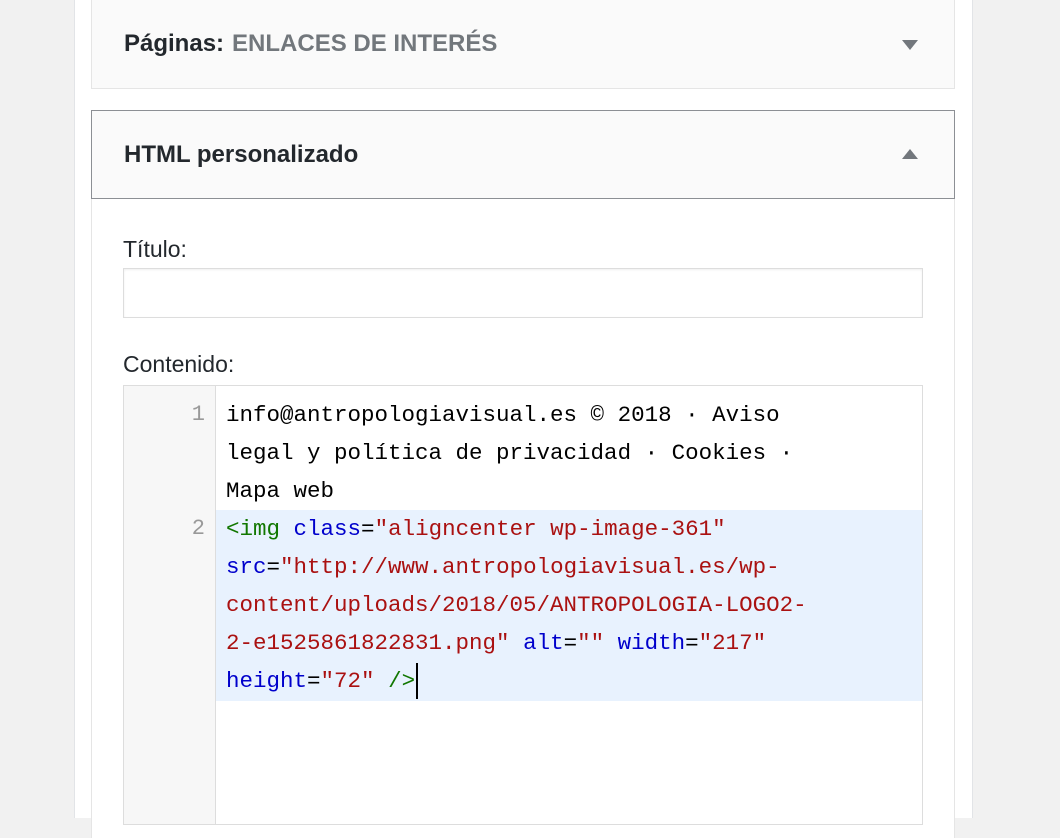 The width and height of the screenshot is (1060, 838). I want to click on html-widget-title: HTML personalizado, so click(241, 154).